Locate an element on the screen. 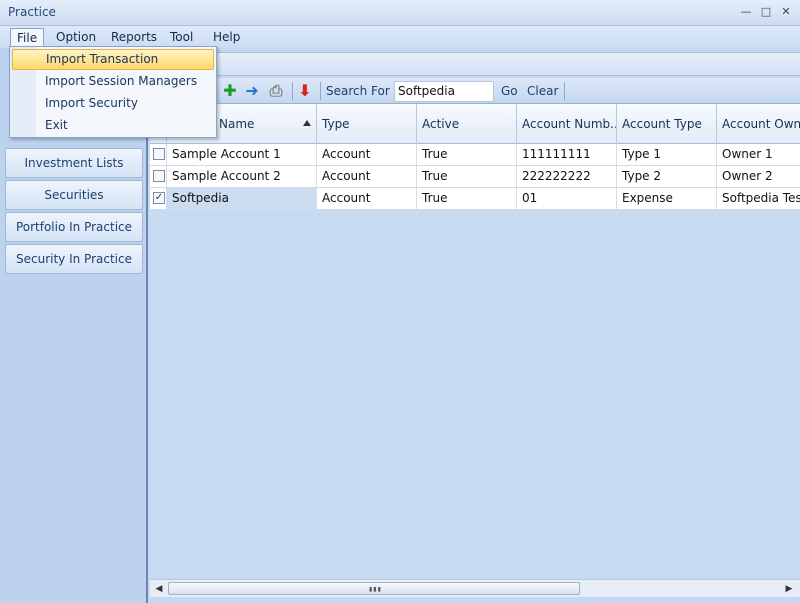 This screenshot has height=603, width=800. cell-name: Softpedia is located at coordinates (242, 198).